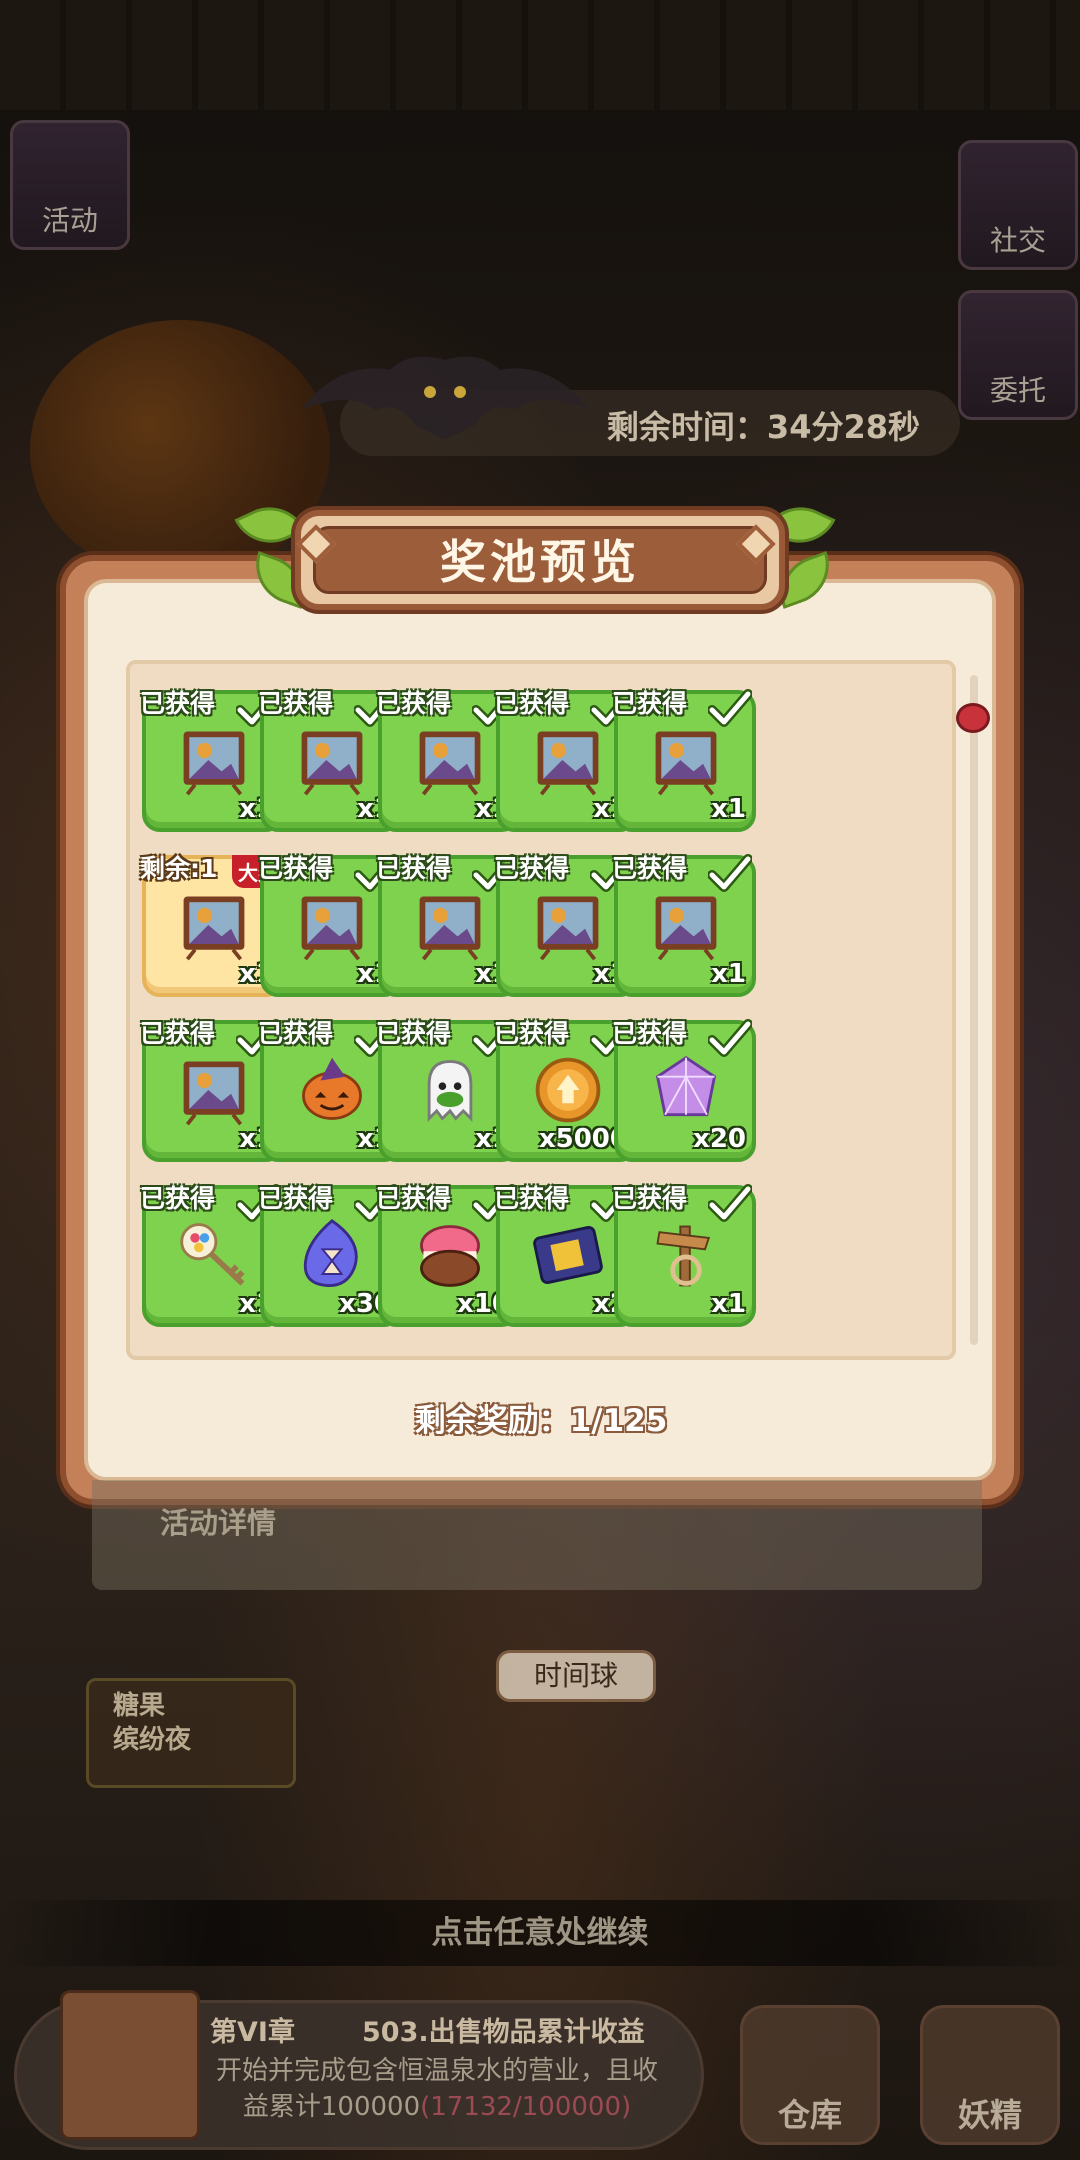  Describe the element at coordinates (810, 2075) in the screenshot. I see `warehouse-button: 仓库` at that location.